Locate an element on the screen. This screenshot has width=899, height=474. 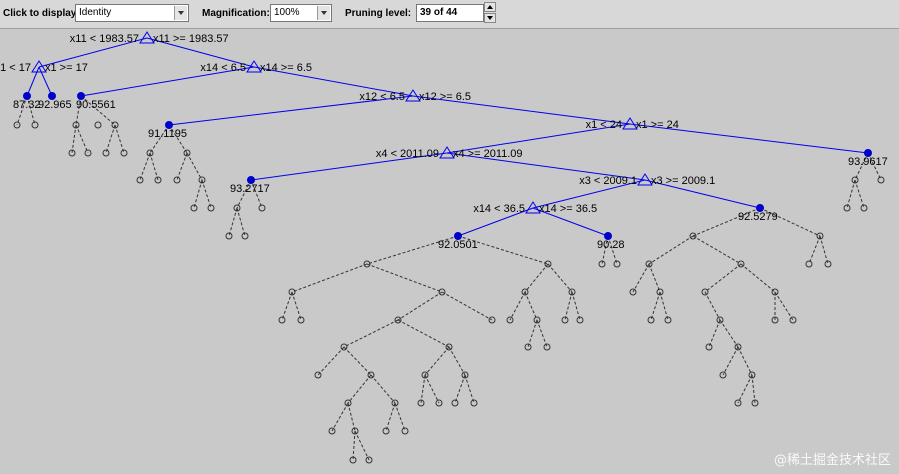
pruning-label: Pruning level: is located at coordinates (378, 13).